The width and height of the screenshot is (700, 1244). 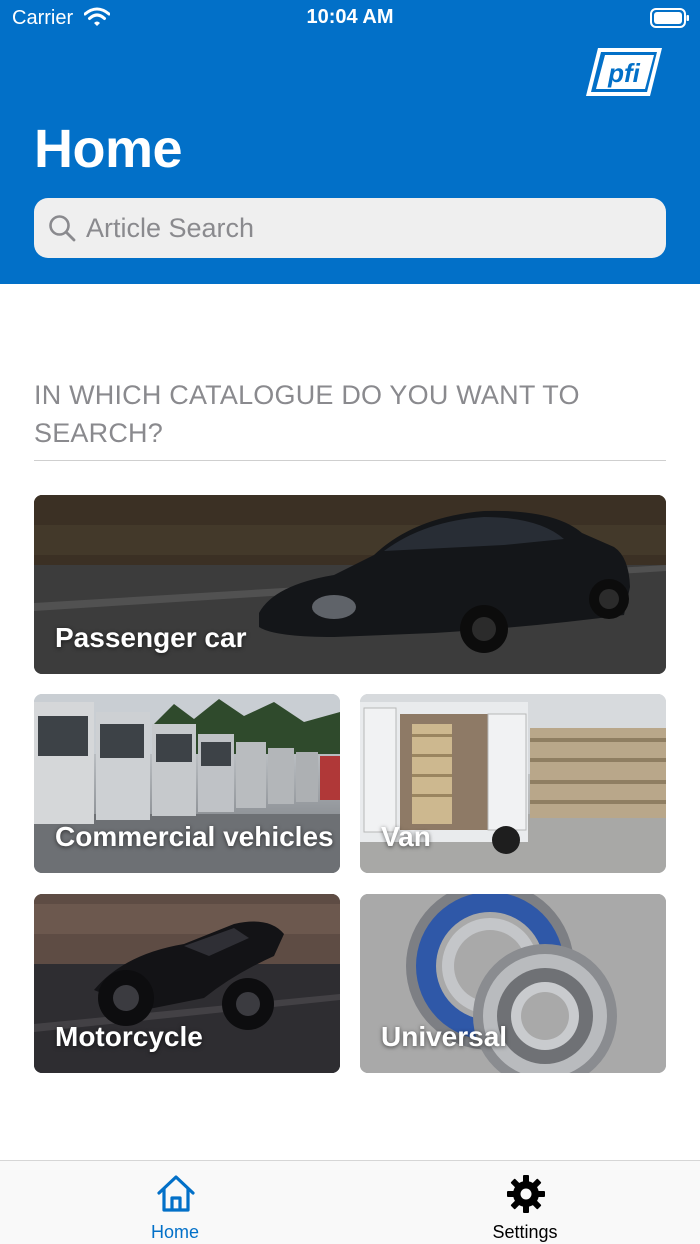 I want to click on tile-label-universal: Universal, so click(x=444, y=1036).